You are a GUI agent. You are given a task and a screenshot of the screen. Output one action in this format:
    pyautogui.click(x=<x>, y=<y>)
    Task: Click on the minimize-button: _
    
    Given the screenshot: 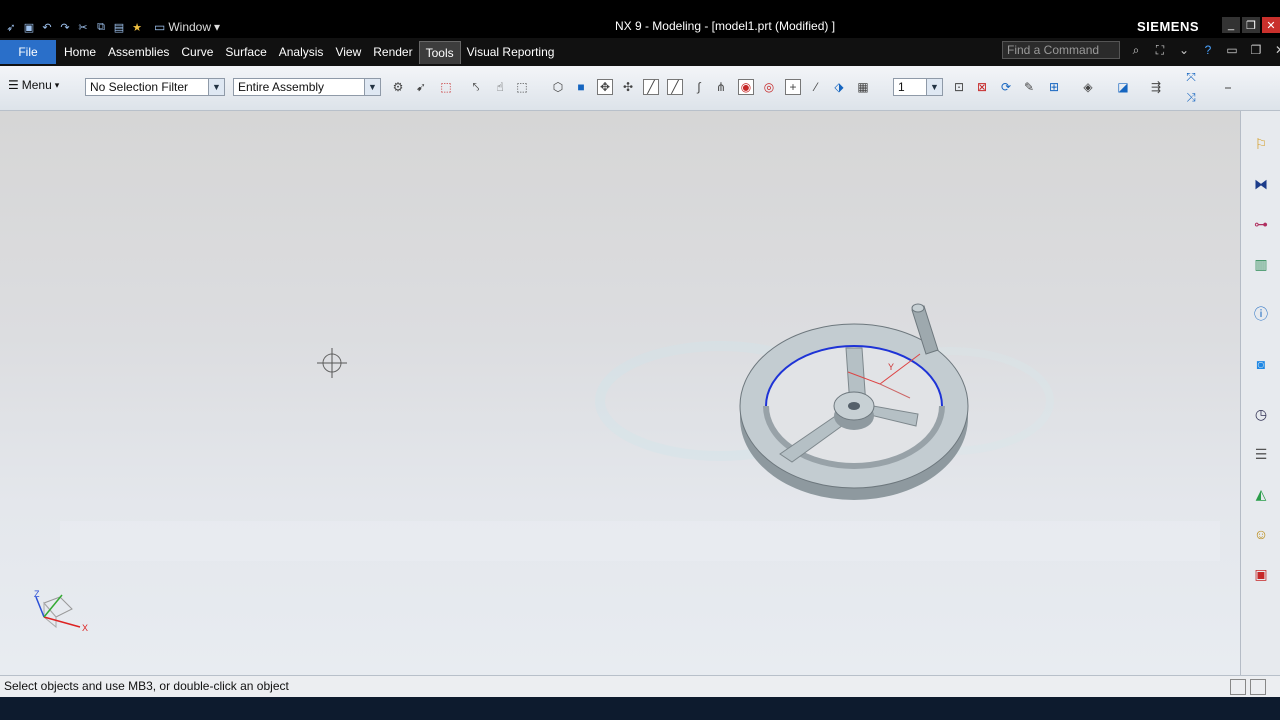 What is the action you would take?
    pyautogui.click(x=1231, y=25)
    